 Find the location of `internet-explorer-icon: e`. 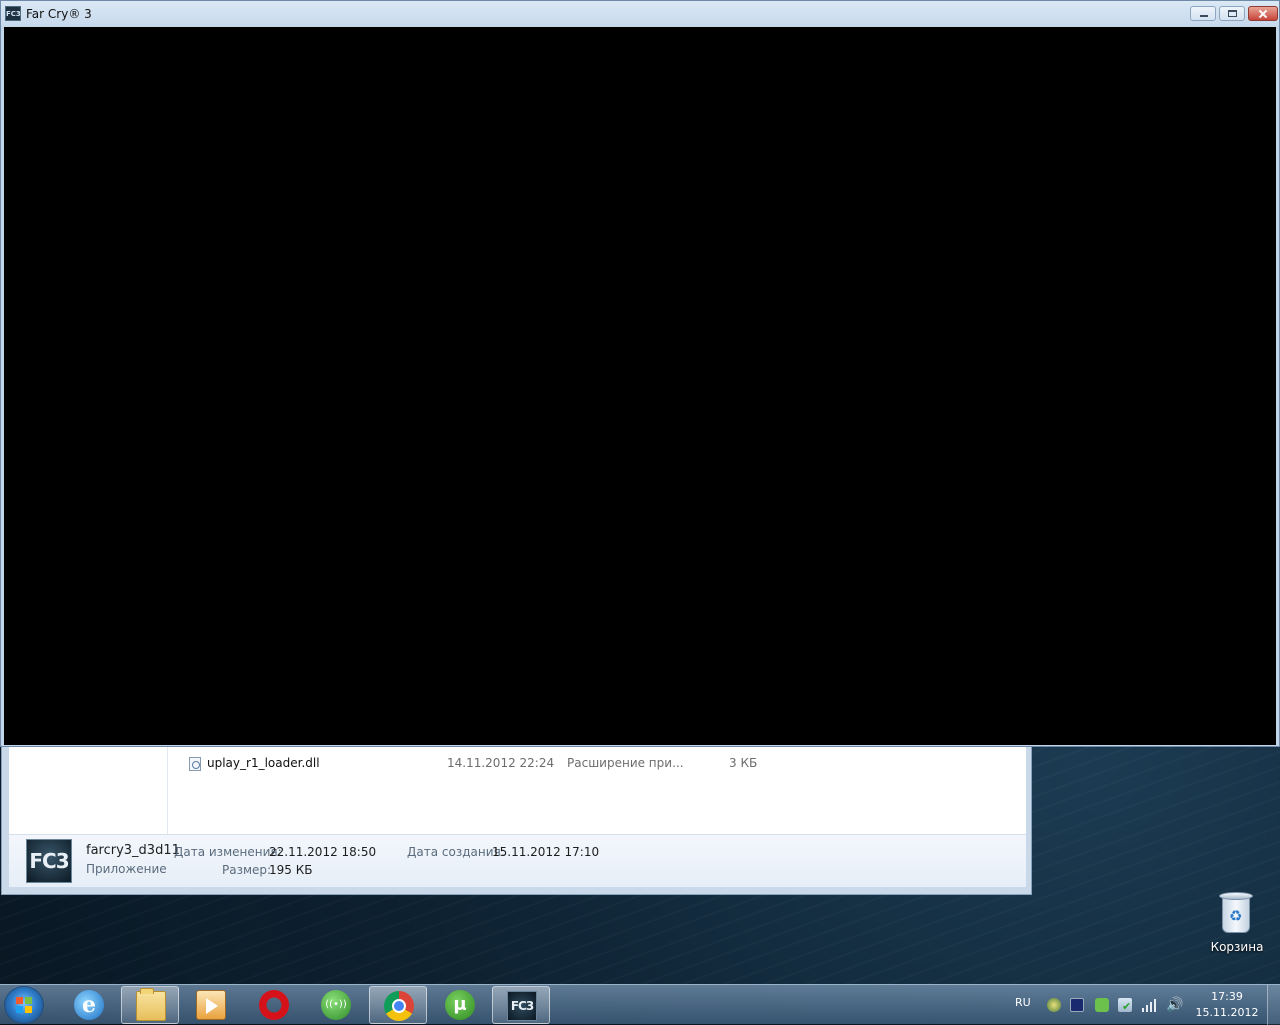

internet-explorer-icon: e is located at coordinates (89, 1005).